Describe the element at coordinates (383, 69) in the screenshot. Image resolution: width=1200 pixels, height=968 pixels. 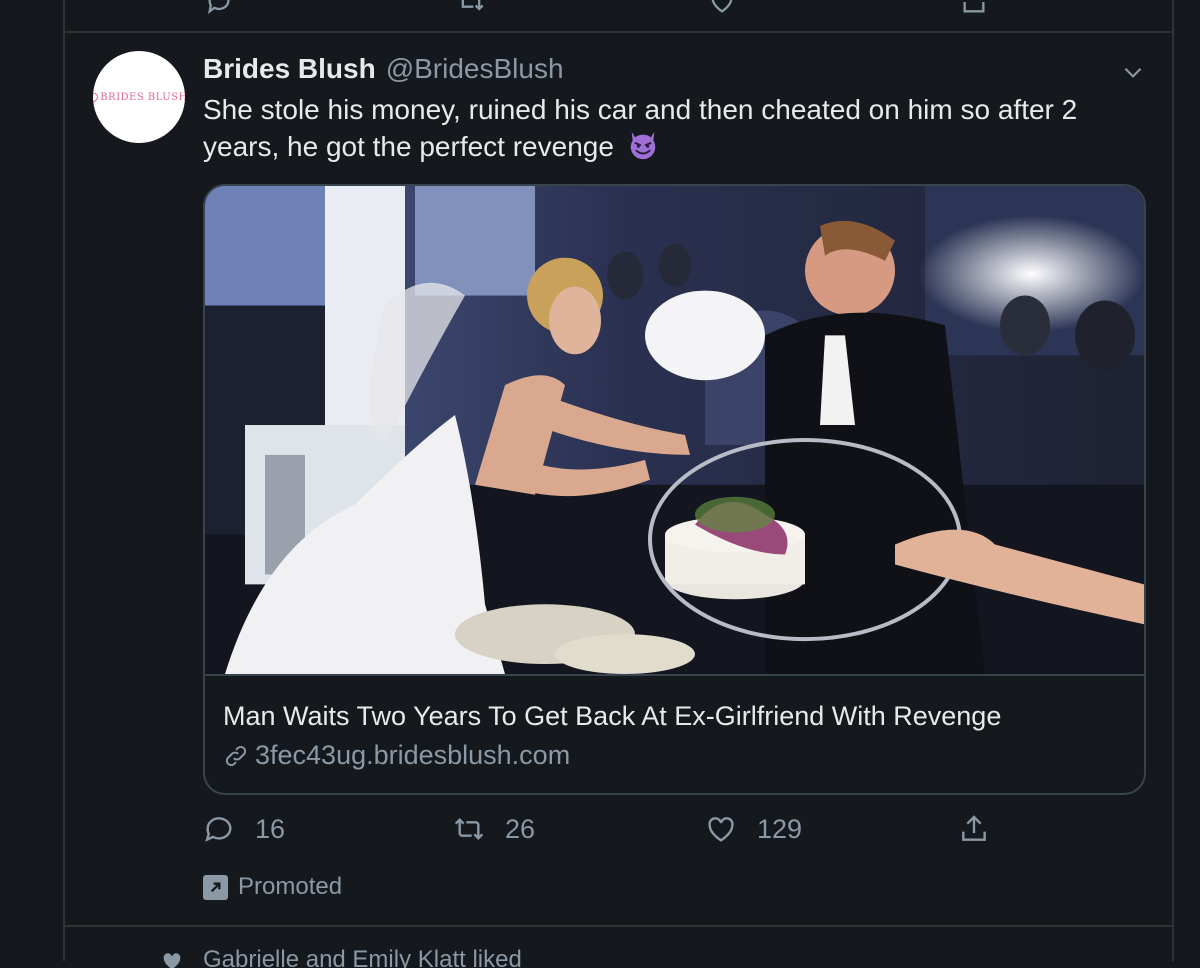
I see `tweet-header: Brides Blush @BridesBlush` at that location.